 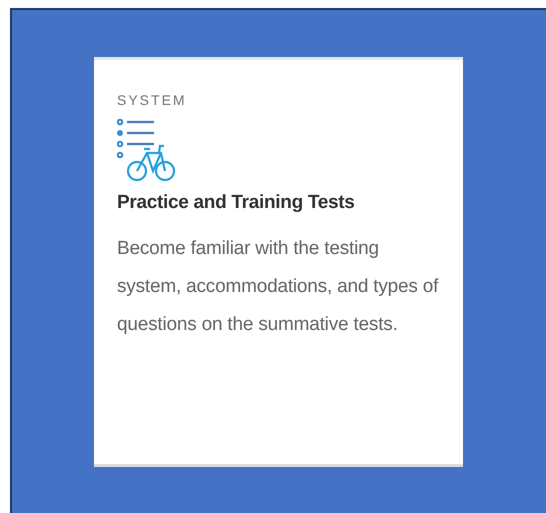 What do you see at coordinates (152, 100) in the screenshot?
I see `card-category: SYSTEM` at bounding box center [152, 100].